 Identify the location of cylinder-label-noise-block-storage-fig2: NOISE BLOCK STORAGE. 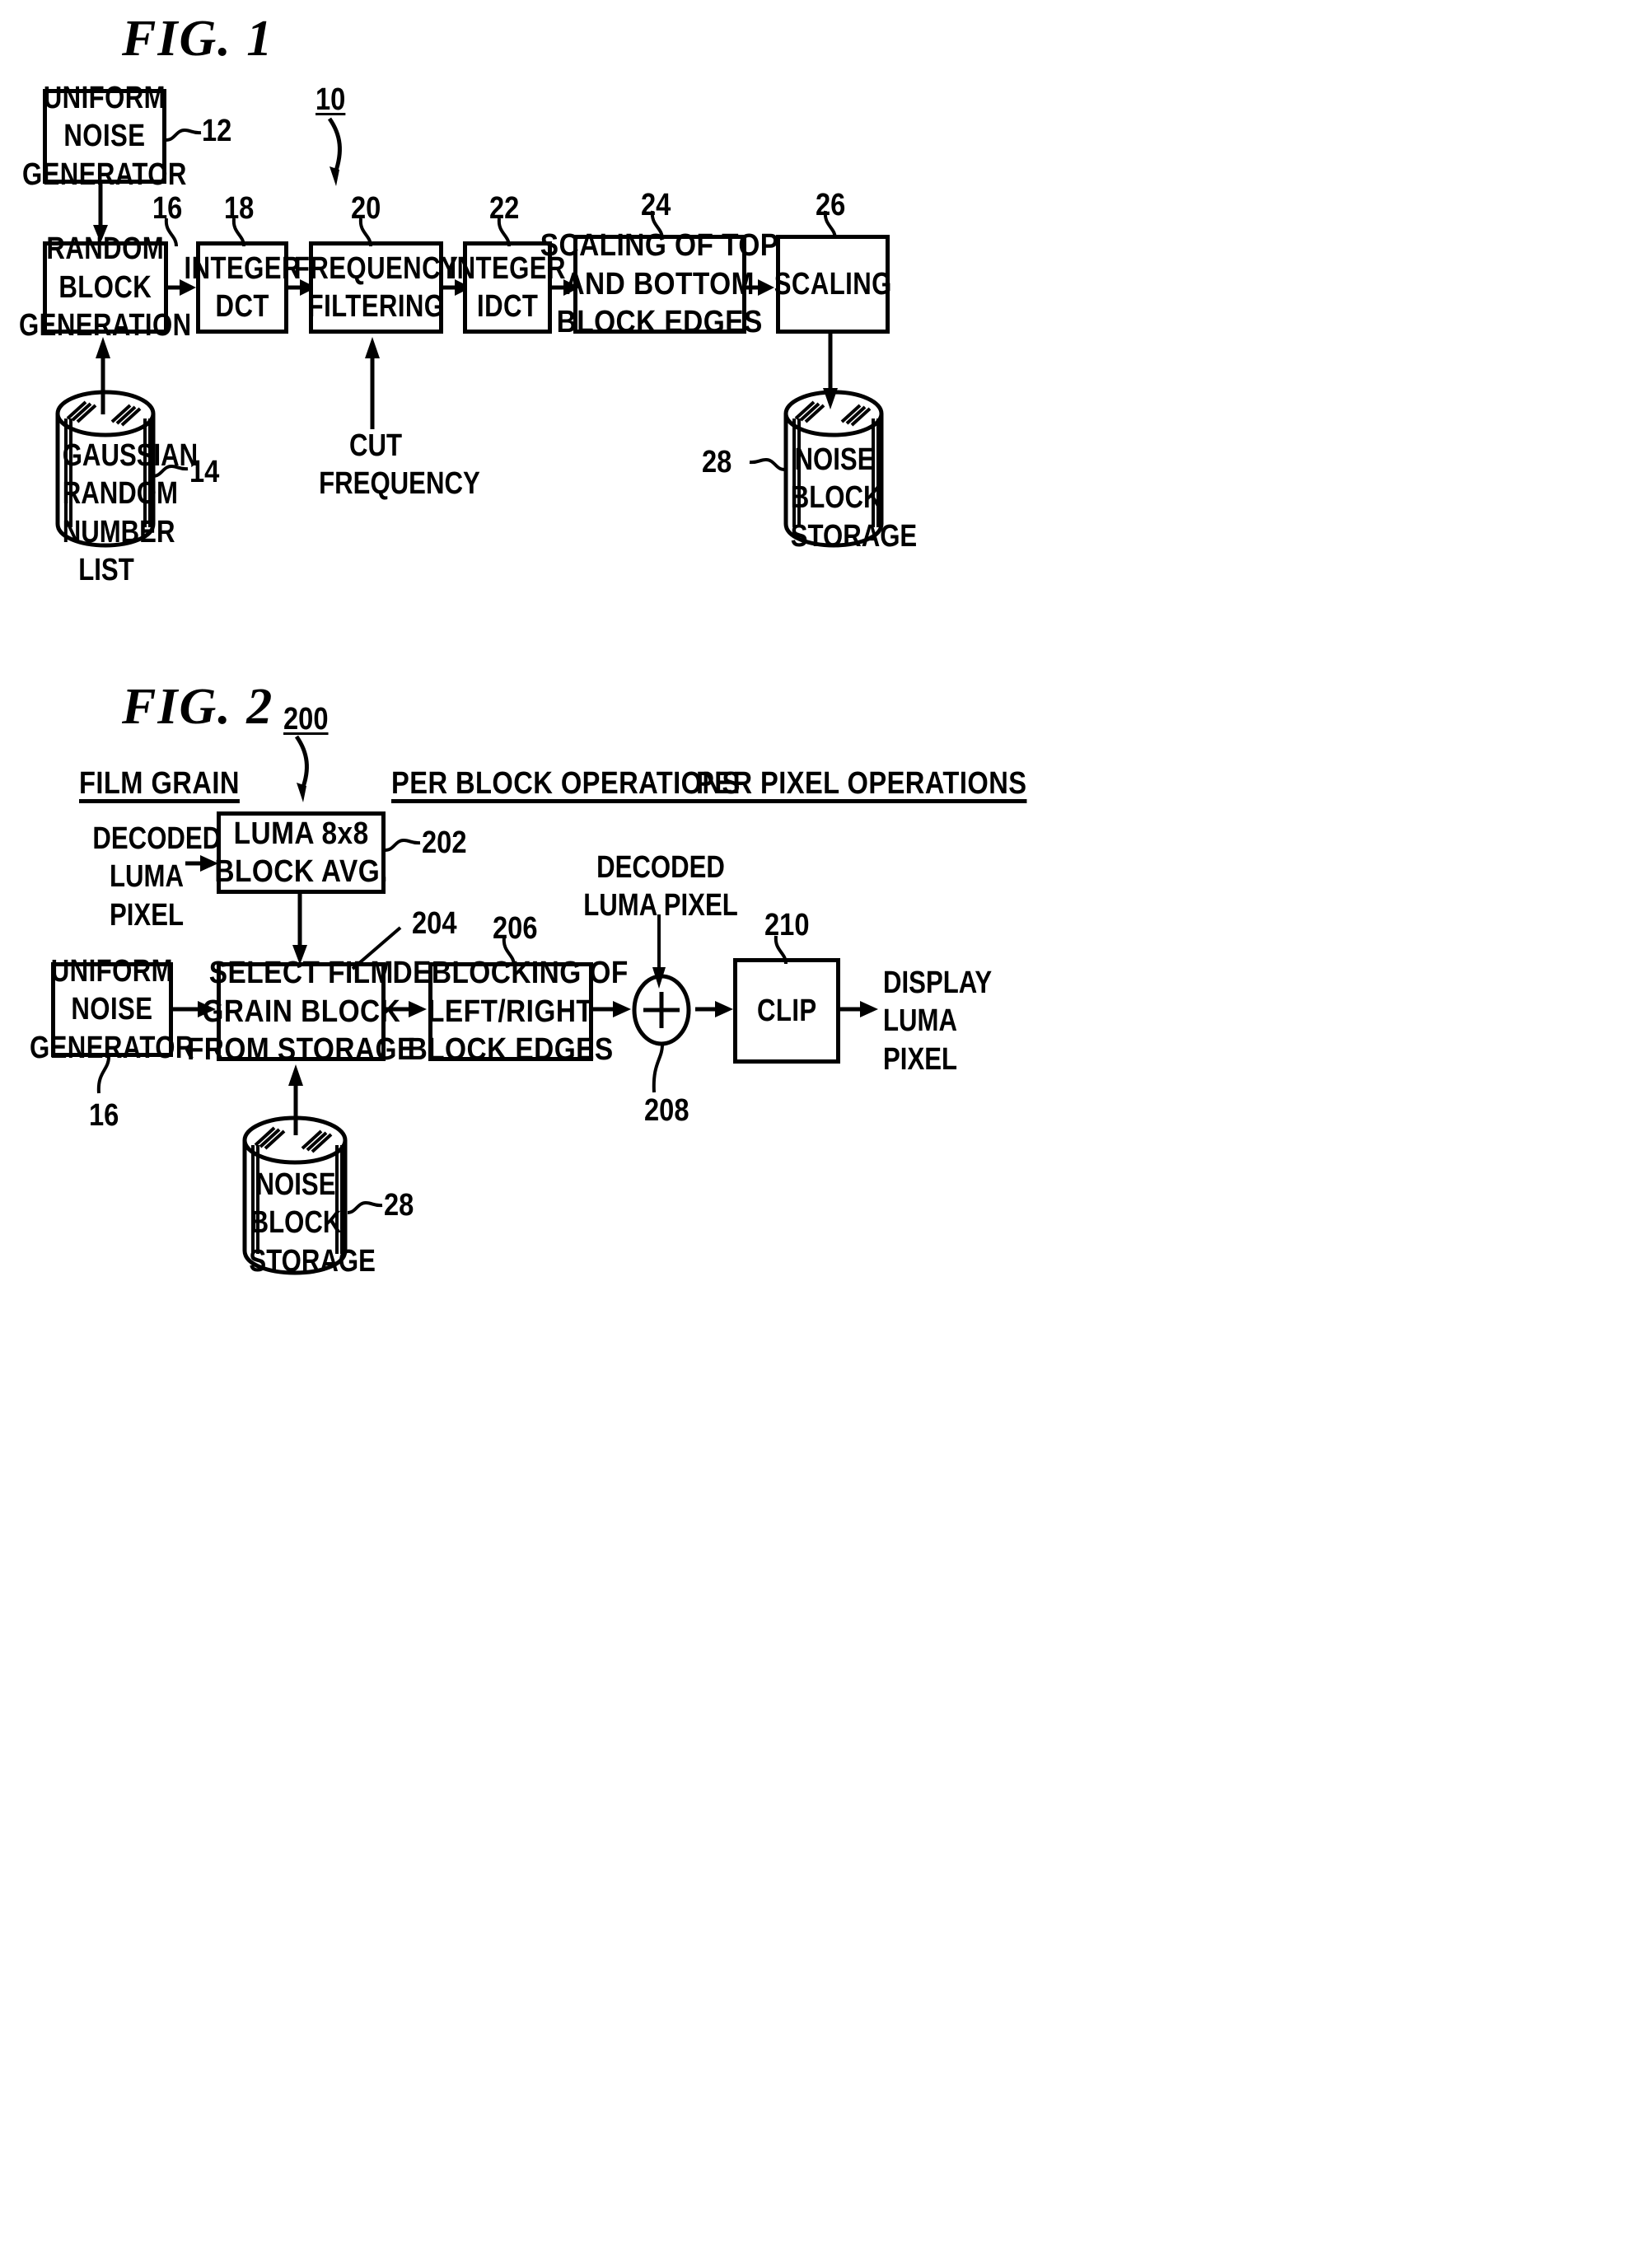
(312, 1223).